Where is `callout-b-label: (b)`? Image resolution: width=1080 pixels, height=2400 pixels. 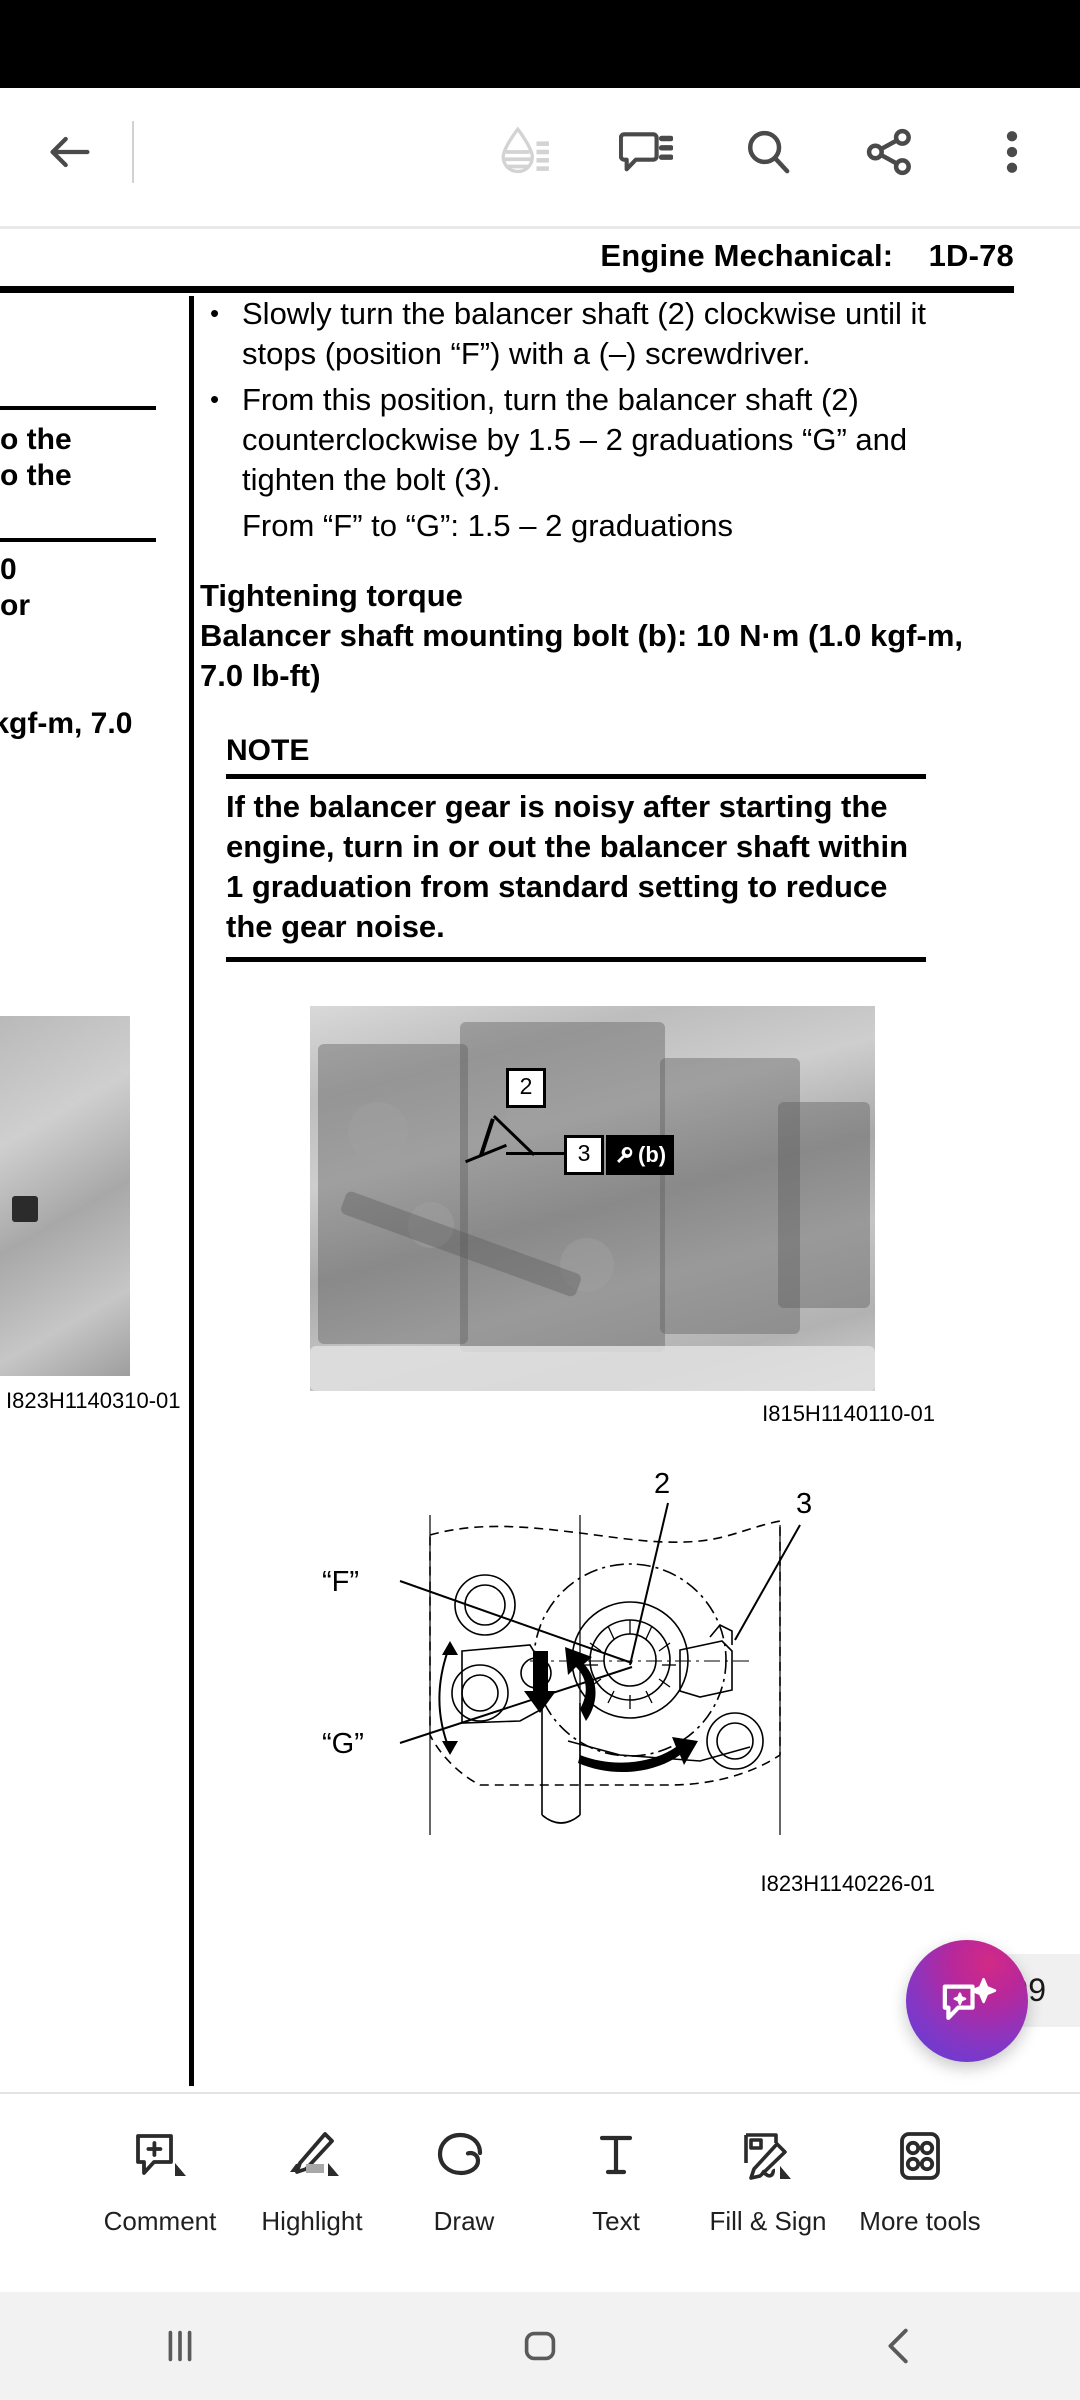 callout-b-label: (b) is located at coordinates (652, 1154).